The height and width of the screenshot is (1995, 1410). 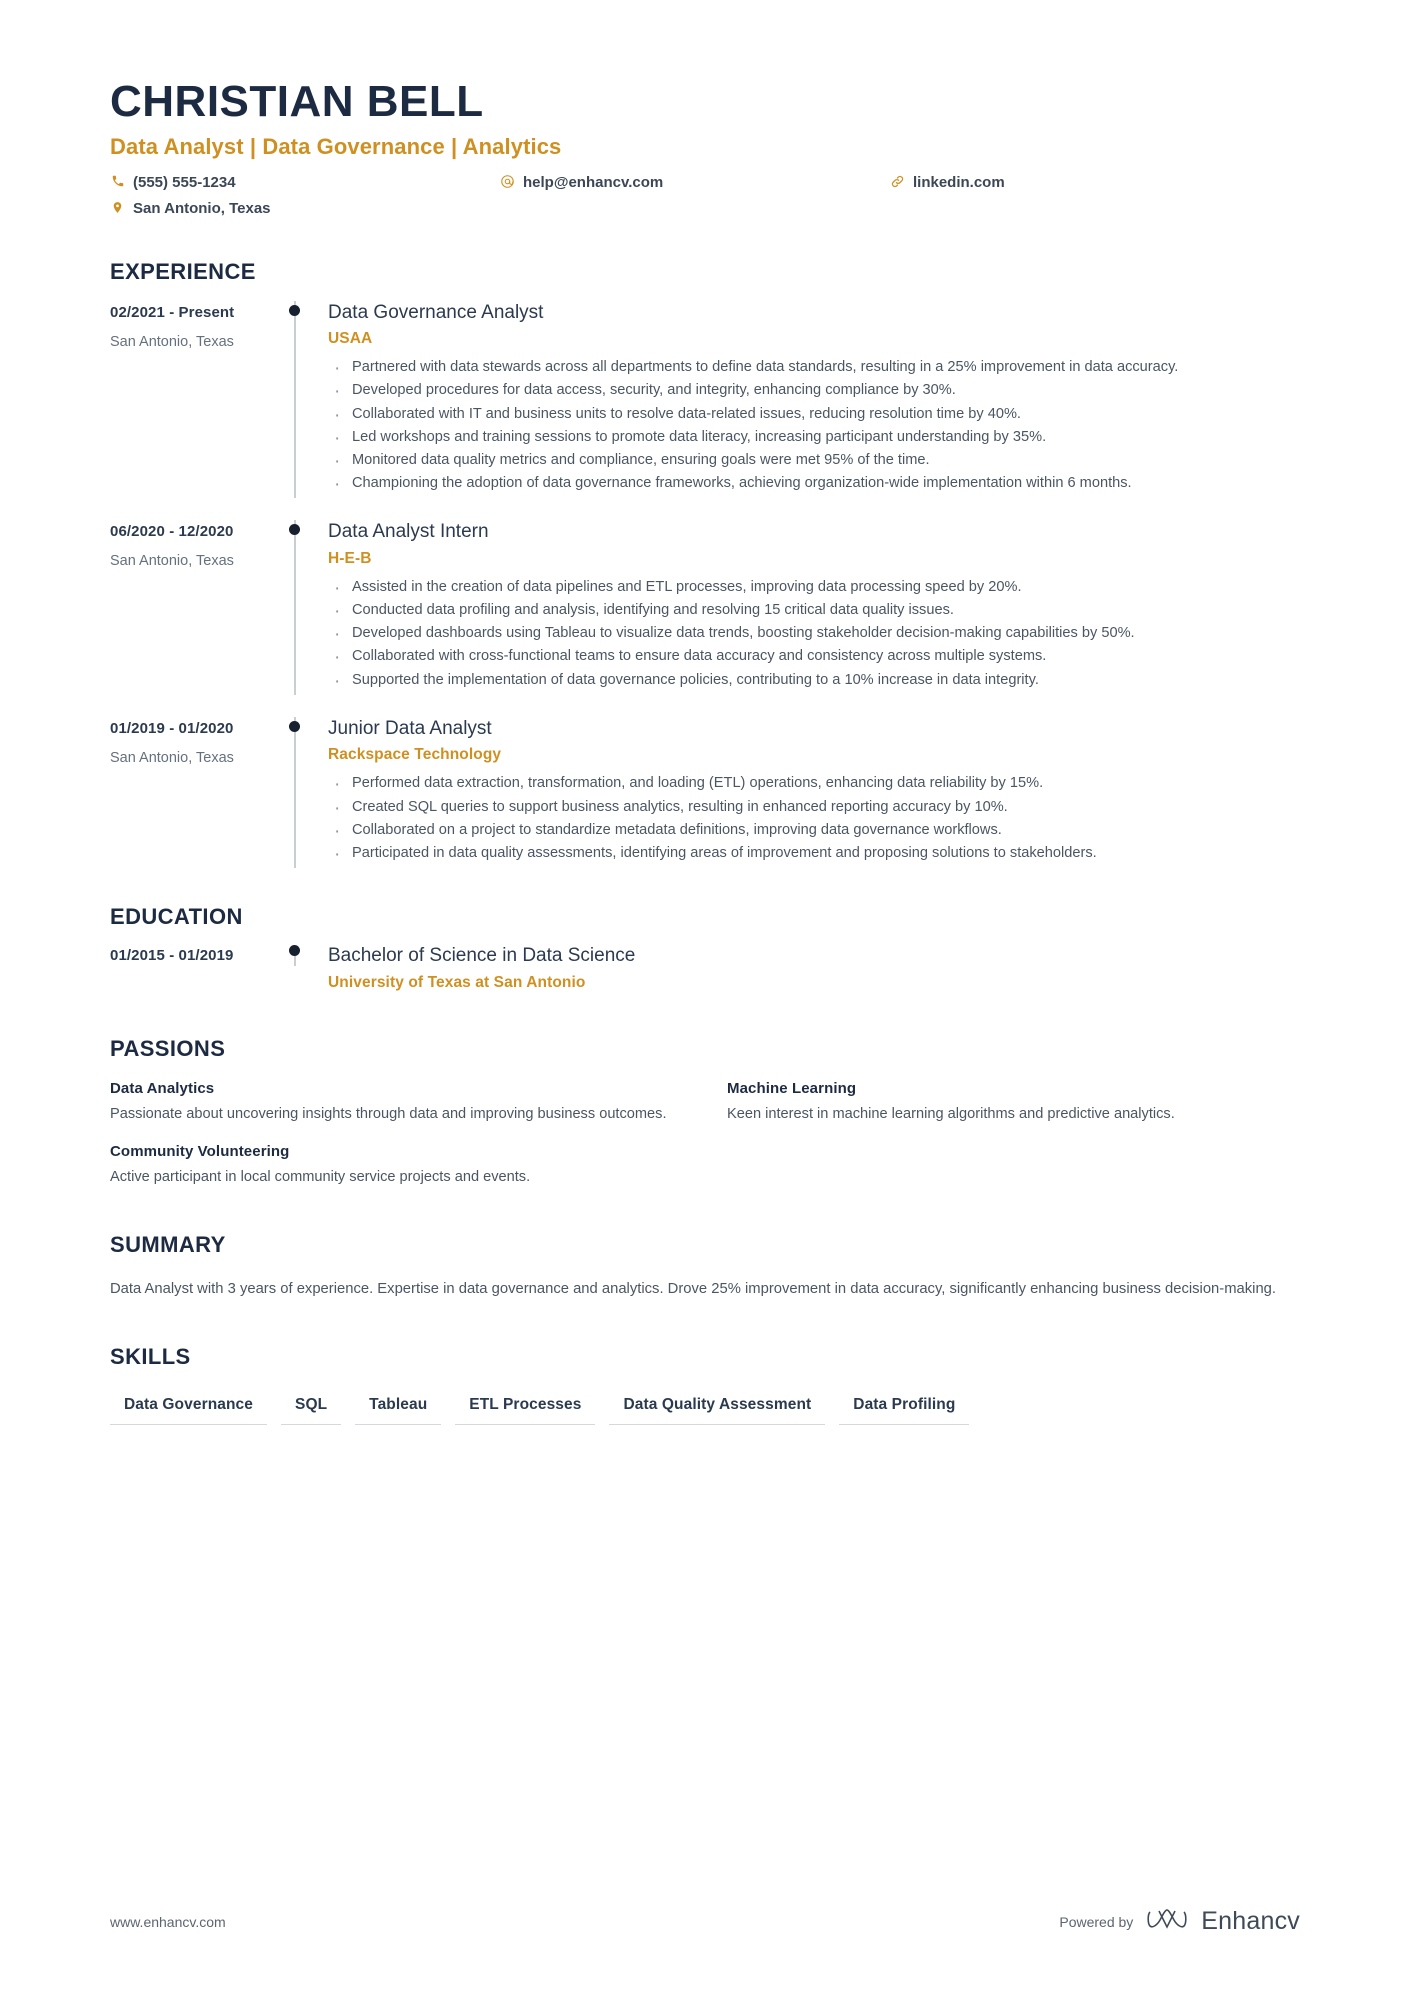 What do you see at coordinates (162, 1088) in the screenshot?
I see `passion-name: Data Analytics` at bounding box center [162, 1088].